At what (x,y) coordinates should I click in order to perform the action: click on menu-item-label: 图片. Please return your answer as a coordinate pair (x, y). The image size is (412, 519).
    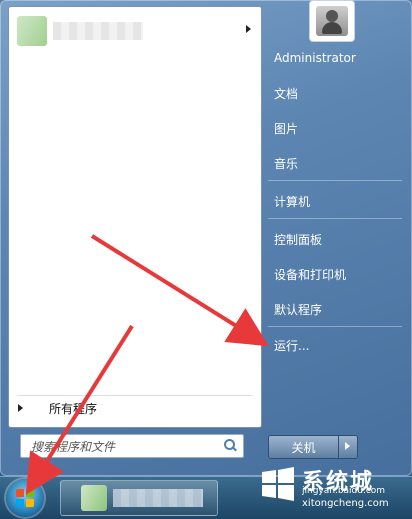
    Looking at the image, I should click on (286, 128).